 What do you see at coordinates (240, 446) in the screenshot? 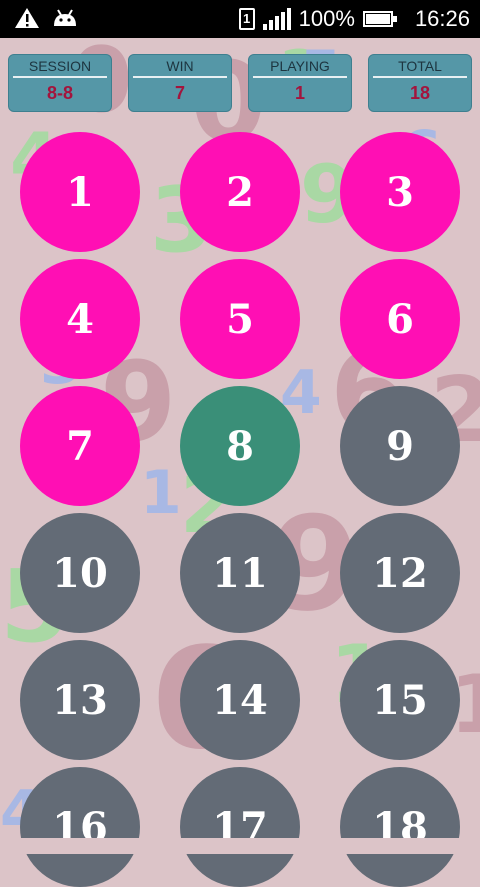
I see `number-button-8: 8` at bounding box center [240, 446].